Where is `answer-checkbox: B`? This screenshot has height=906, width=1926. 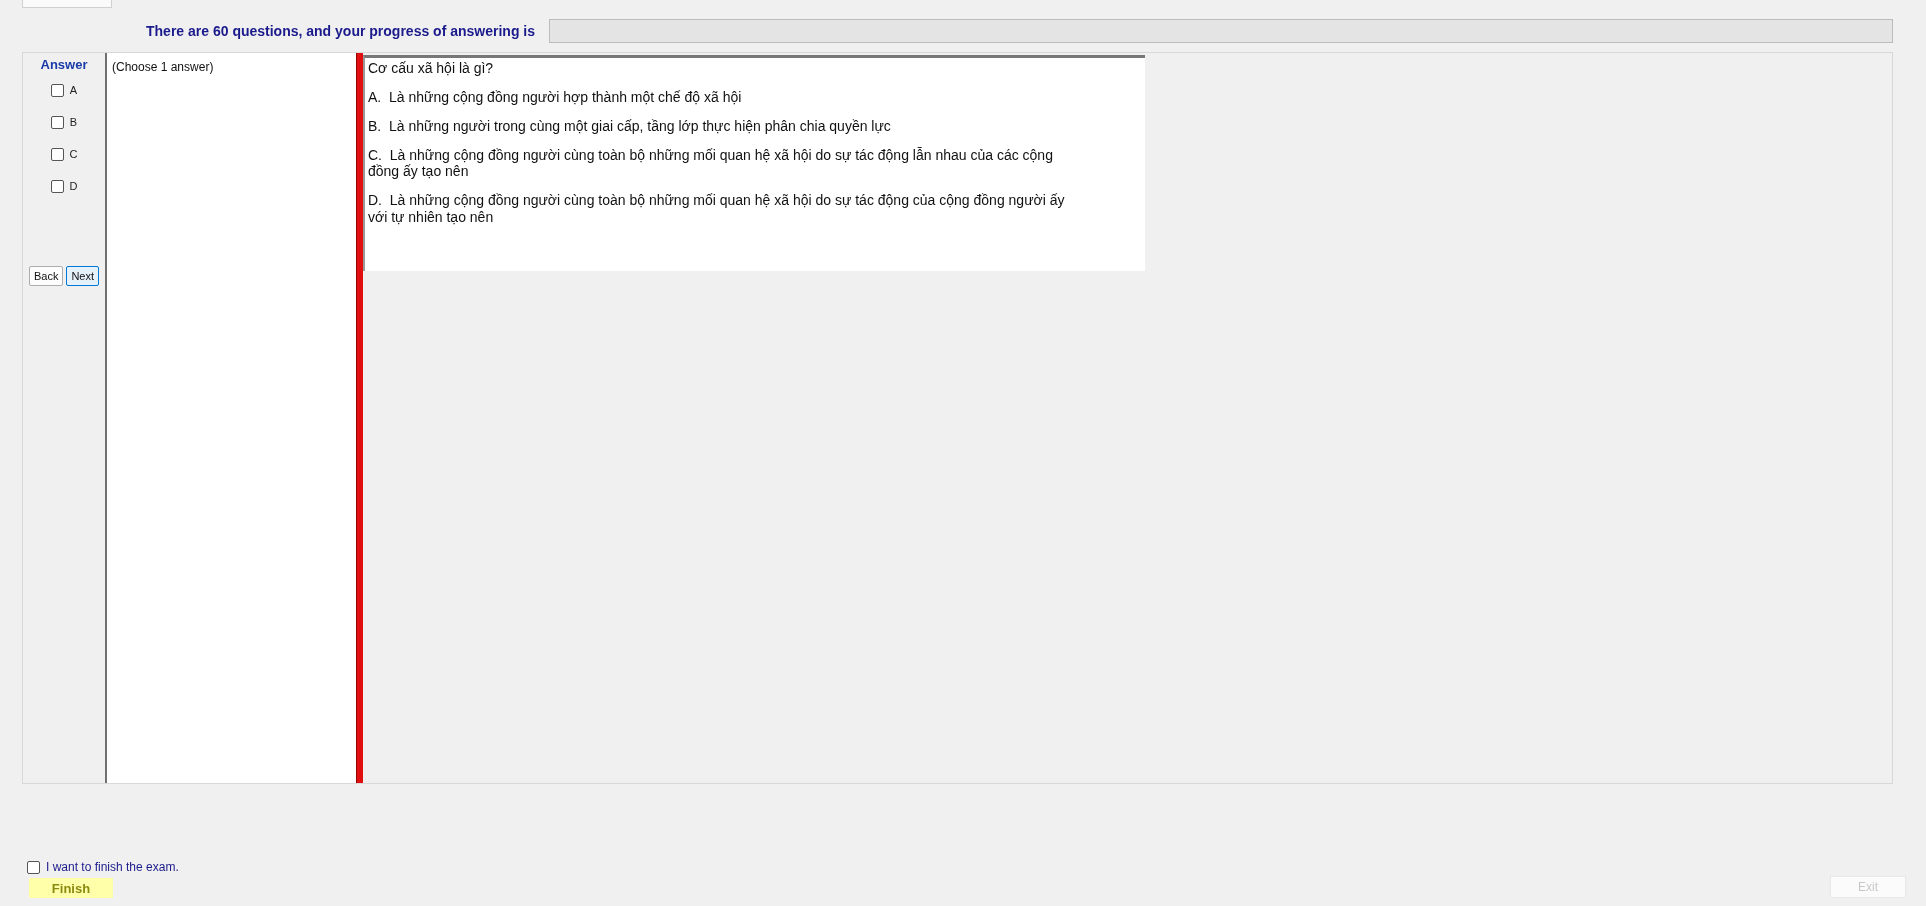 answer-checkbox: B is located at coordinates (64, 122).